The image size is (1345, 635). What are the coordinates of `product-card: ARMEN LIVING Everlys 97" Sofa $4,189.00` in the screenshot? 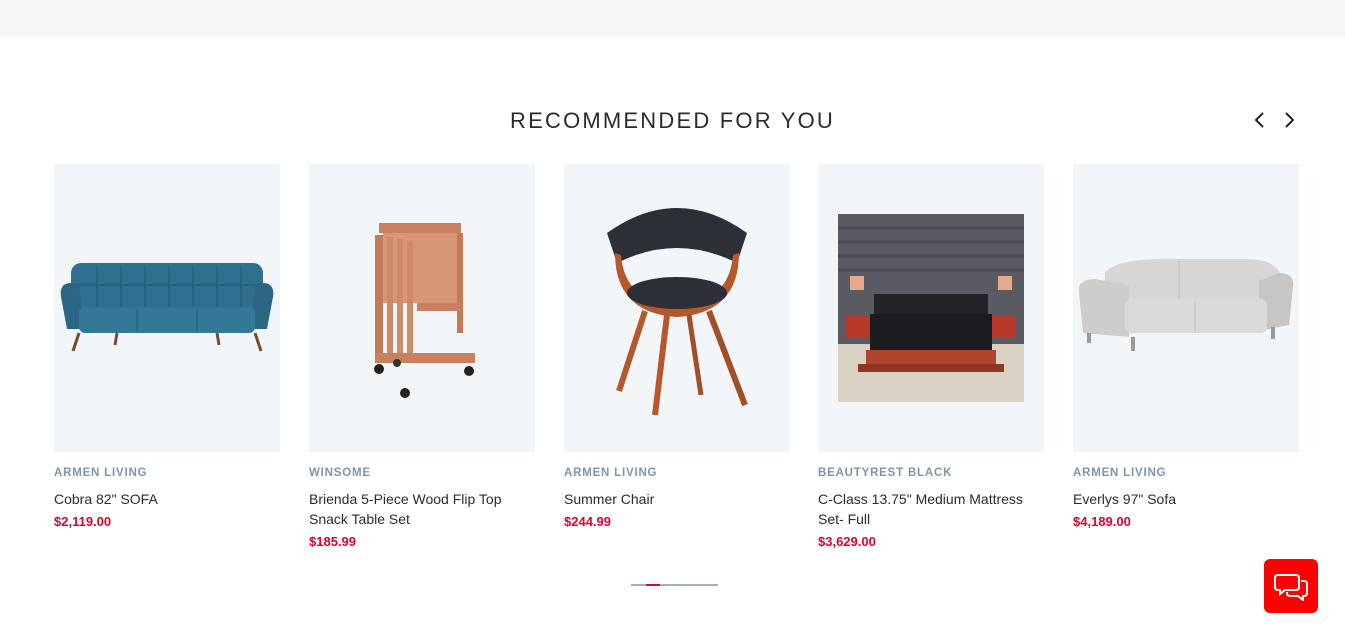 It's located at (1186, 346).